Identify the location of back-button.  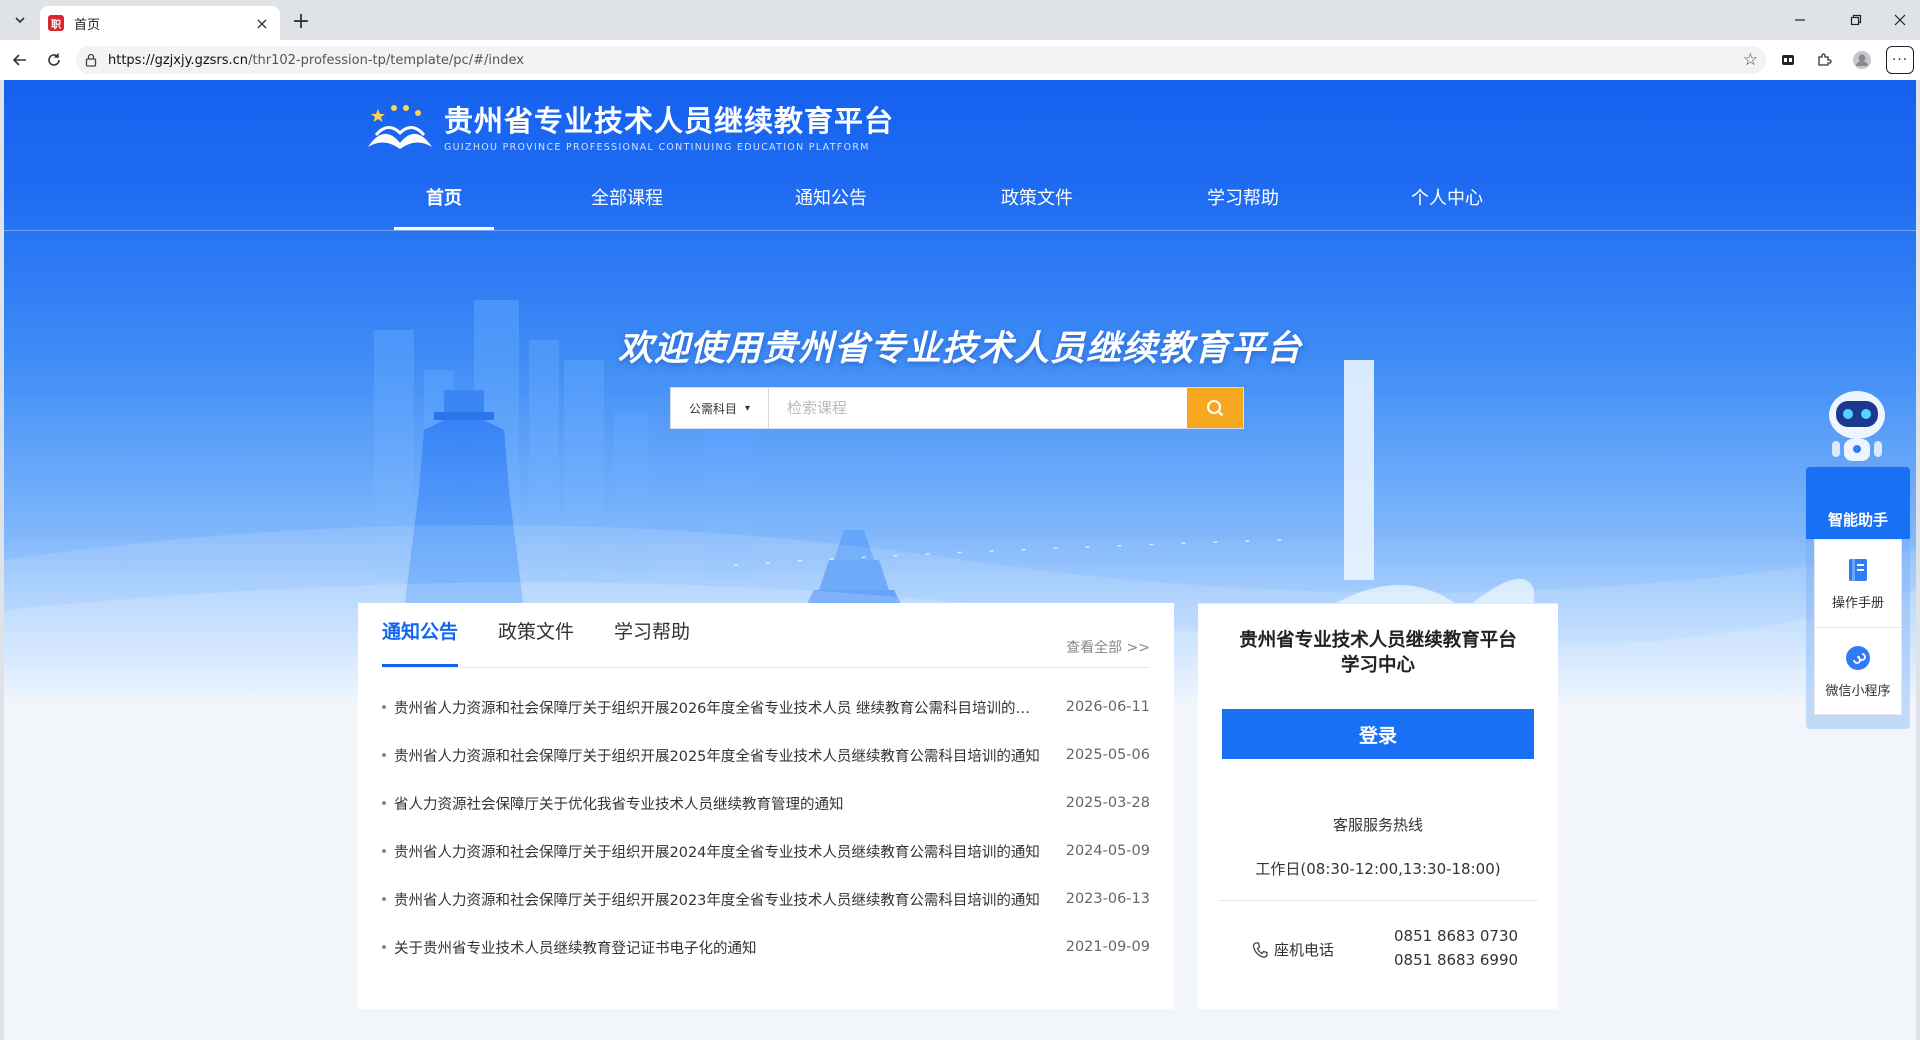
(20, 60).